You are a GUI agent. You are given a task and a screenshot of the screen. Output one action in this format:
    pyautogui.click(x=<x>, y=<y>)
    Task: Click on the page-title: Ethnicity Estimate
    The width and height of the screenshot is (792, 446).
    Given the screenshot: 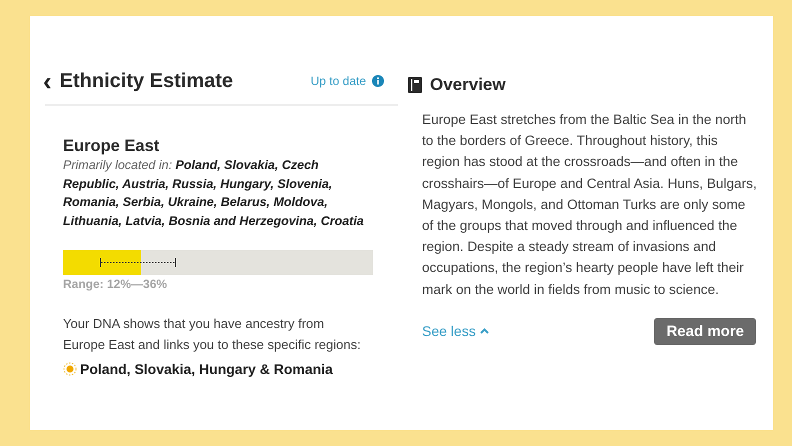 What is the action you would take?
    pyautogui.click(x=147, y=81)
    